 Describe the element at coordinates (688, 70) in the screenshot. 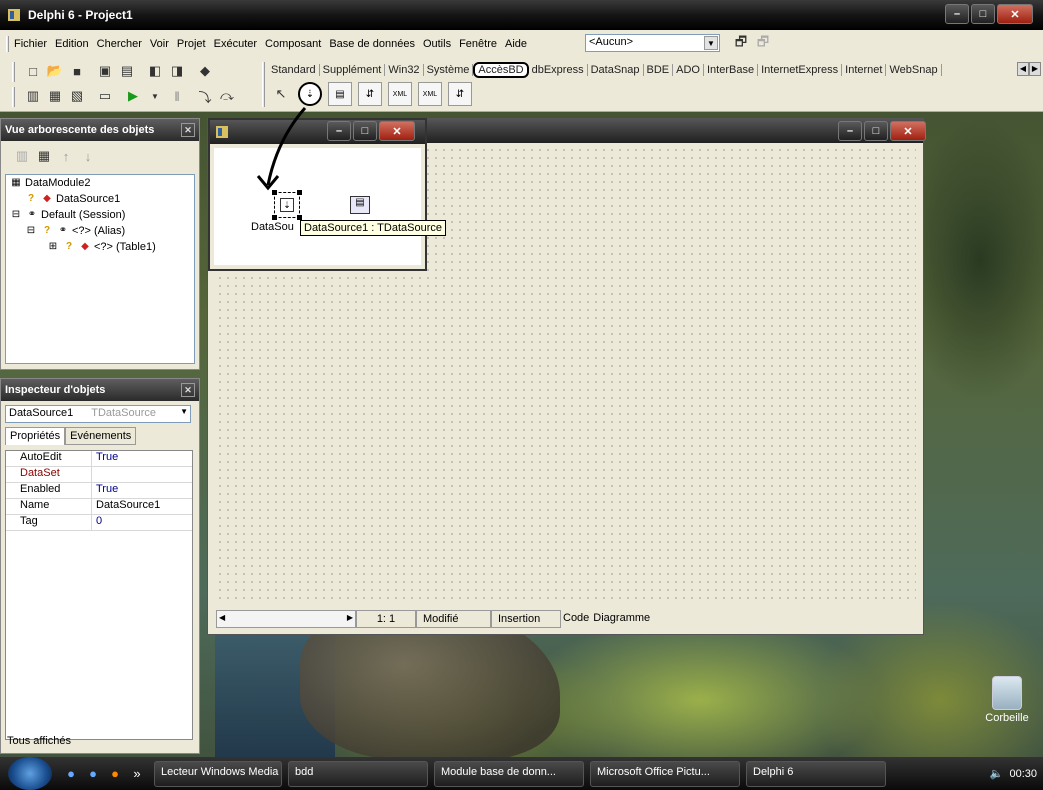

I see `palette-tab-ado: ADO` at that location.